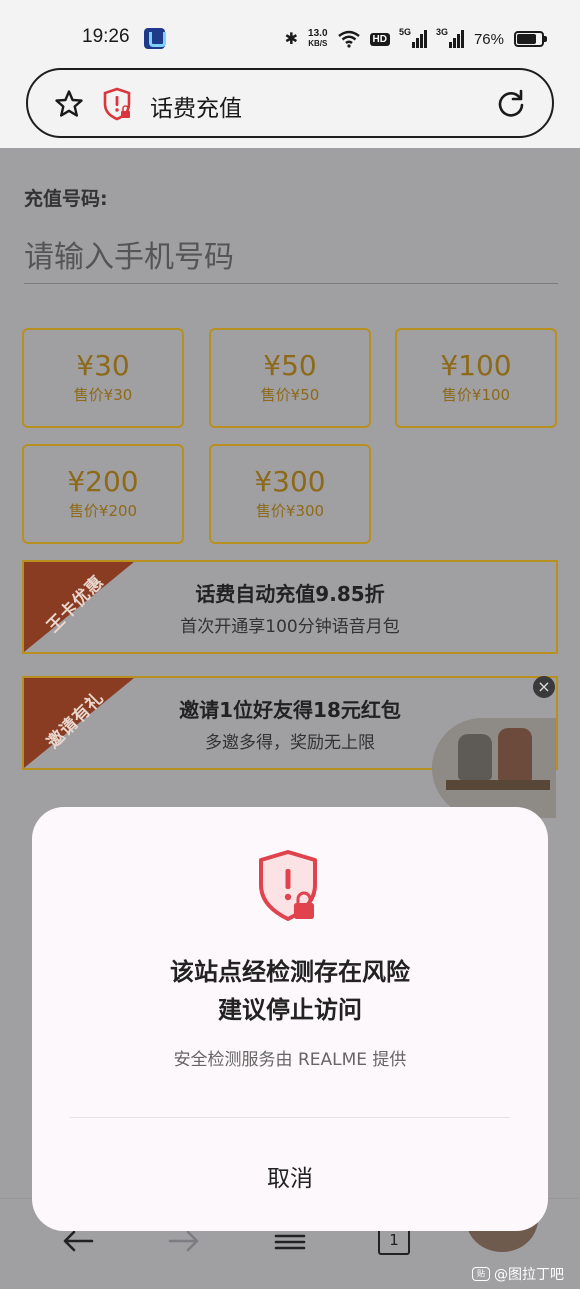 This screenshot has height=1289, width=580. I want to click on signal-5g-icon: 5G, so click(413, 37).